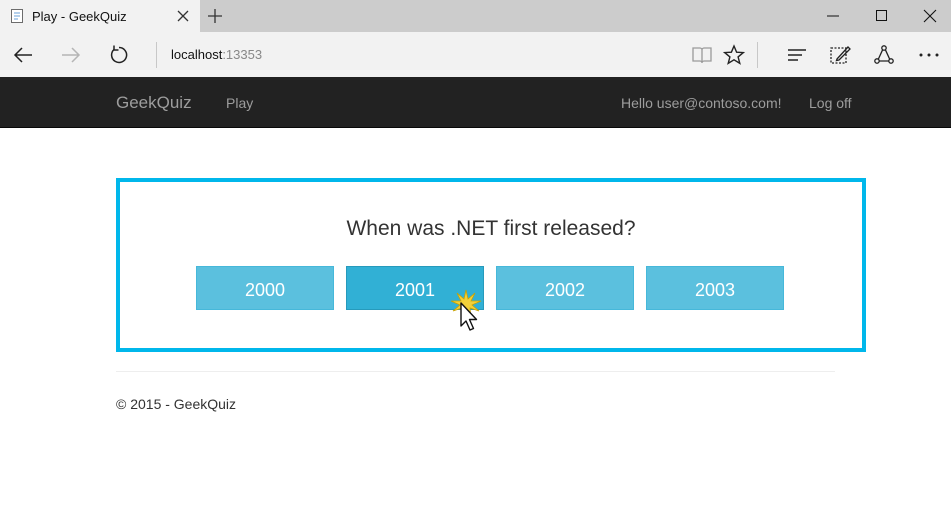 The height and width of the screenshot is (522, 951). Describe the element at coordinates (242, 54) in the screenshot. I see `url-port: :13353` at that location.